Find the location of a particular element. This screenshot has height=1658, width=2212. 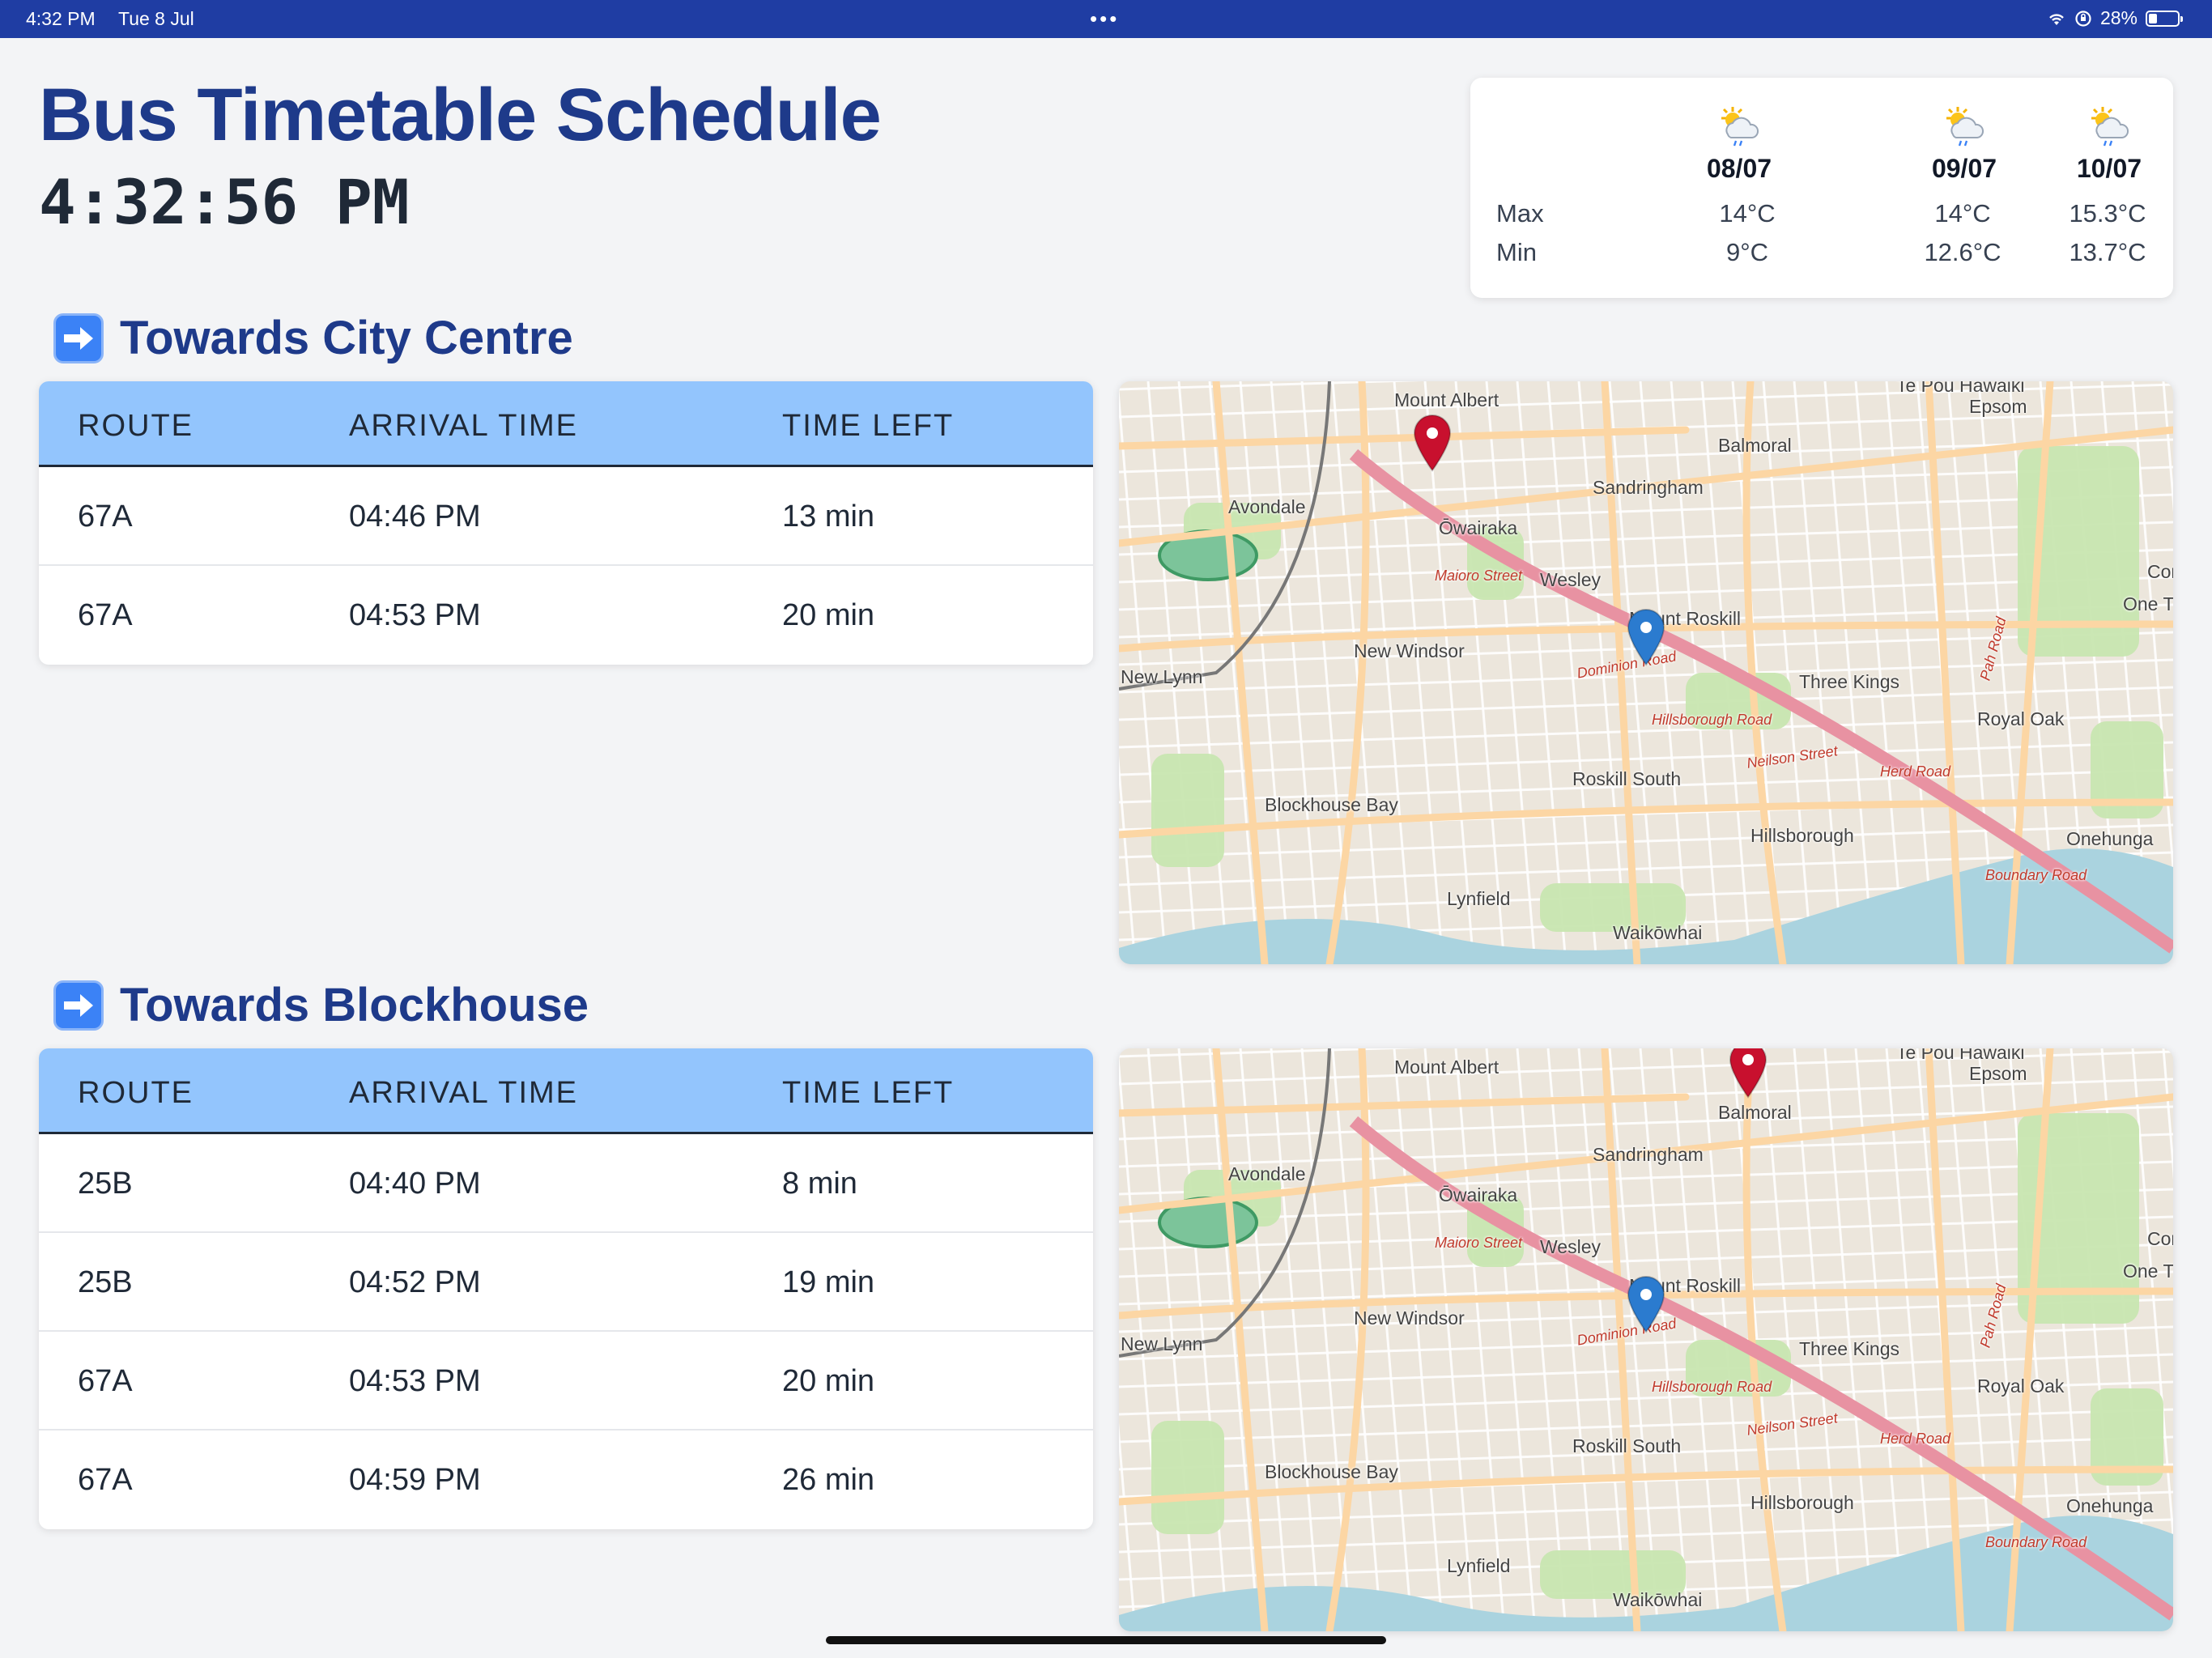

weather-day: 08/07 is located at coordinates (1739, 144).